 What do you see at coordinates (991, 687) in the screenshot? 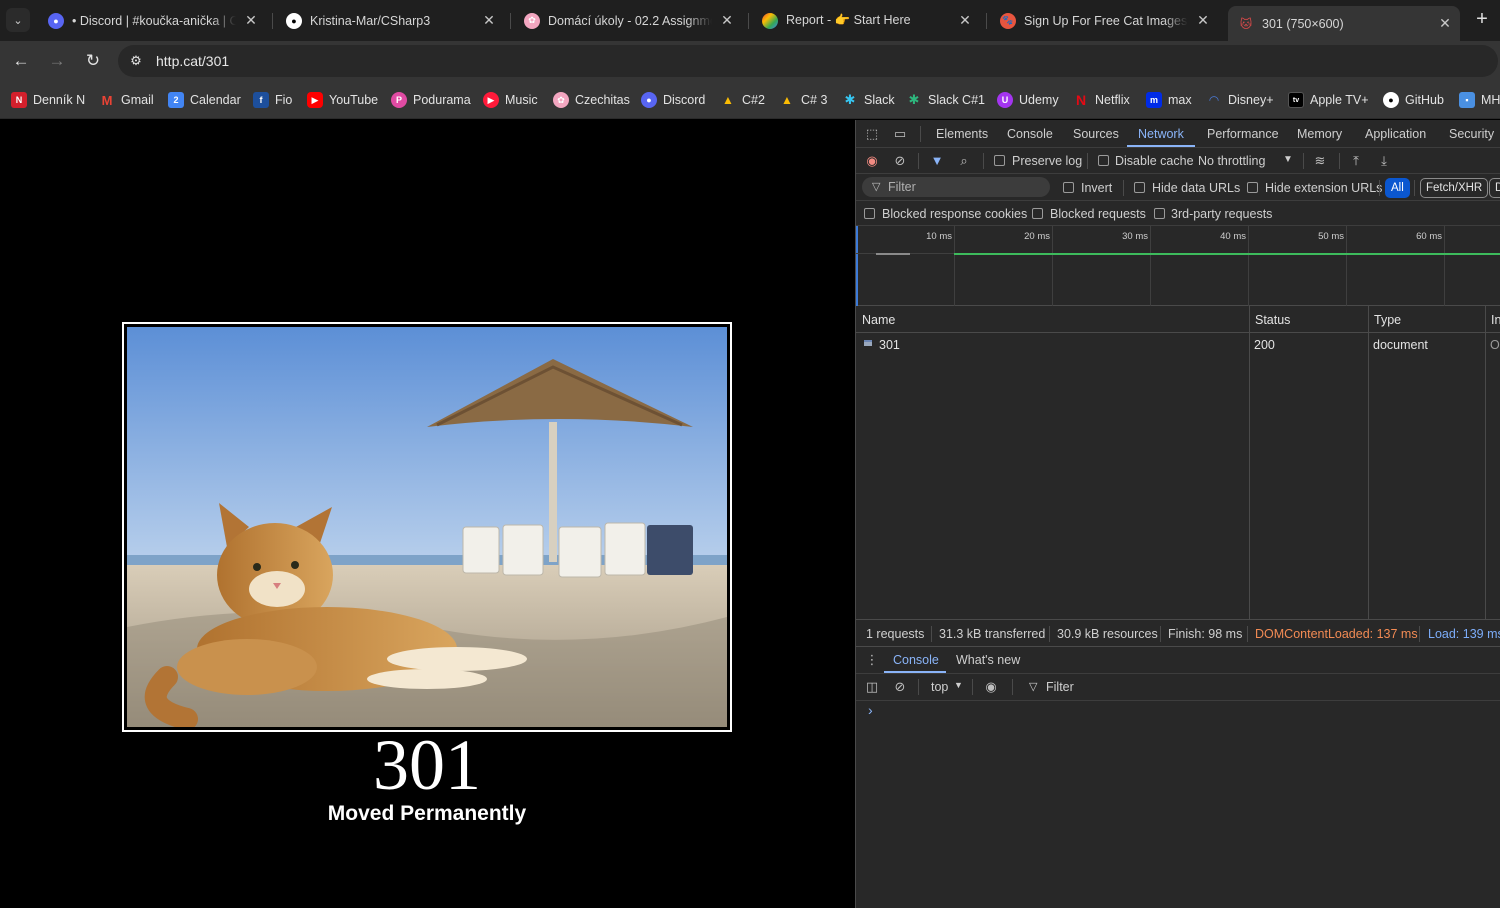
I see `live-expression-eye-icon: ◉` at bounding box center [991, 687].